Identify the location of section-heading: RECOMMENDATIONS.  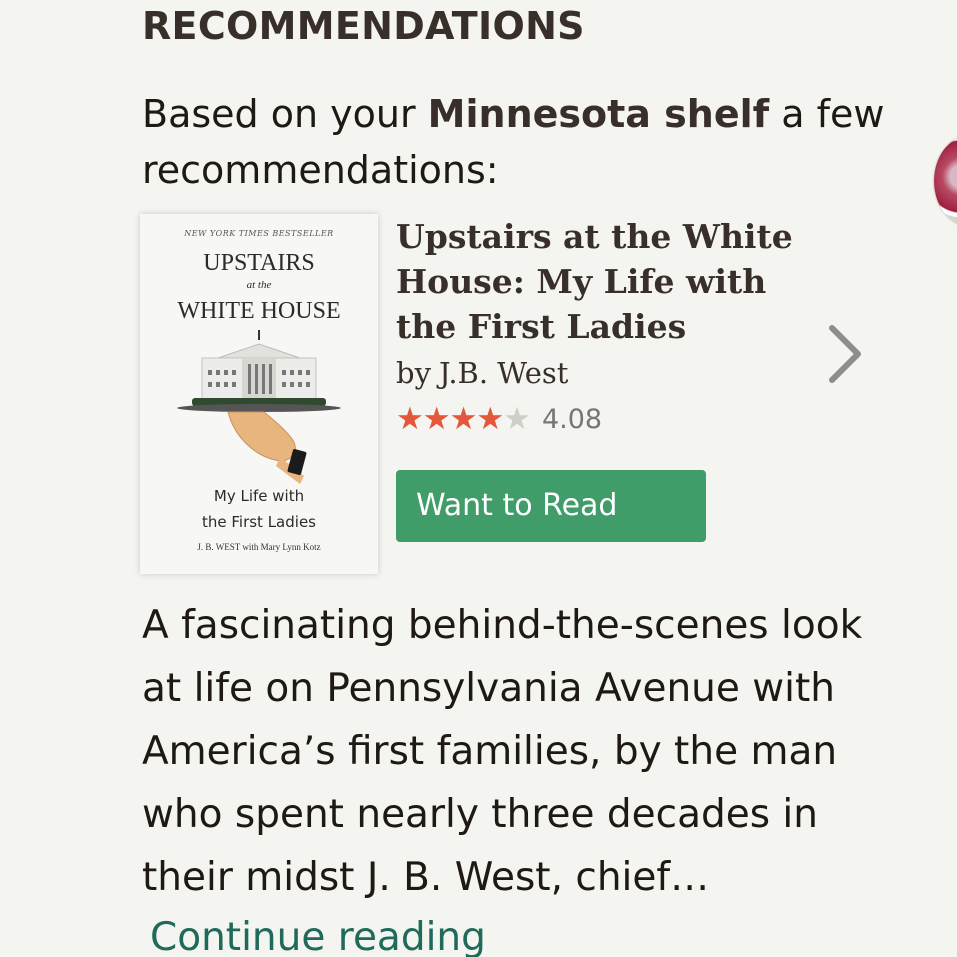
(363, 26).